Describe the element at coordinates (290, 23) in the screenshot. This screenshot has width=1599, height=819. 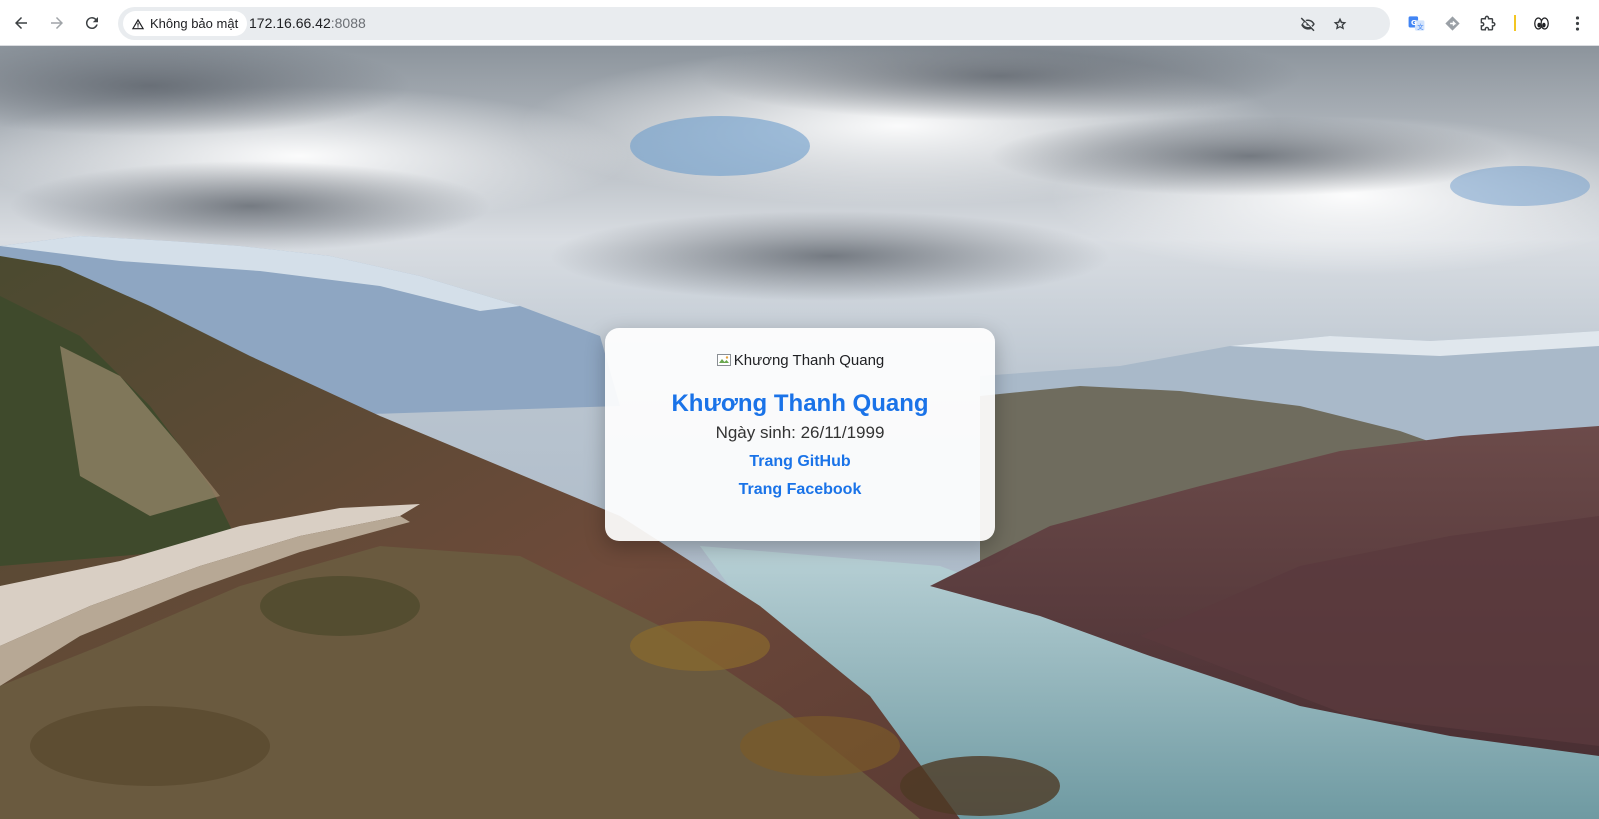
I see `url-host: 172.16.66.42` at that location.